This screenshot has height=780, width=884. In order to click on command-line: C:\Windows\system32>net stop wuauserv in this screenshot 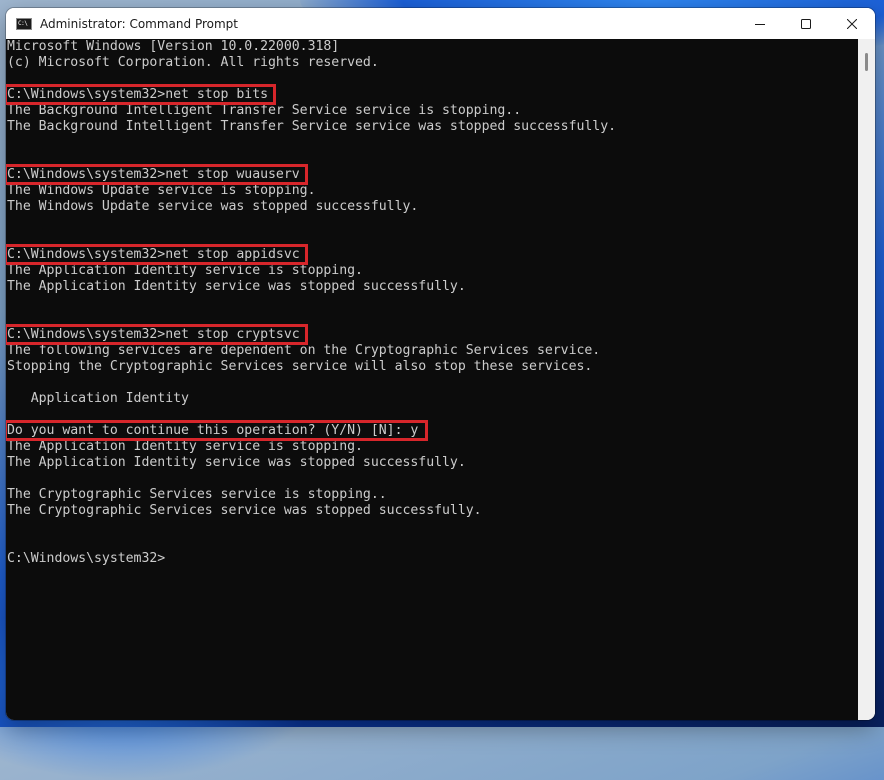, I will do `click(153, 174)`.